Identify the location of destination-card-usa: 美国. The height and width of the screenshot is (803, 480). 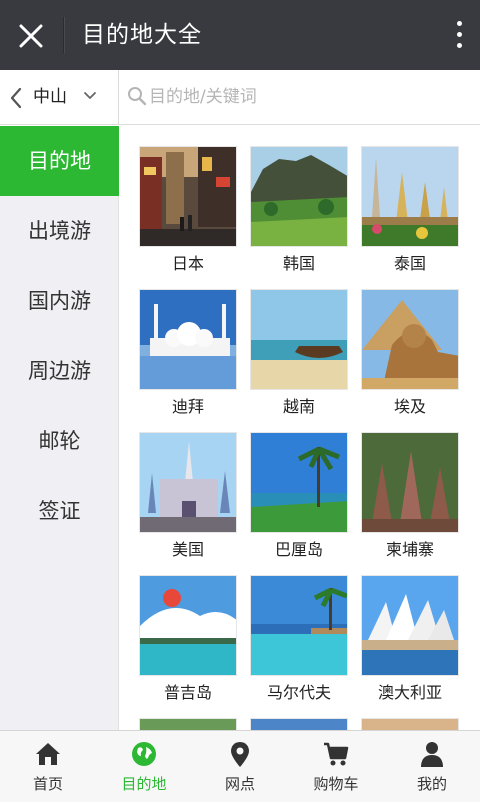
(188, 495).